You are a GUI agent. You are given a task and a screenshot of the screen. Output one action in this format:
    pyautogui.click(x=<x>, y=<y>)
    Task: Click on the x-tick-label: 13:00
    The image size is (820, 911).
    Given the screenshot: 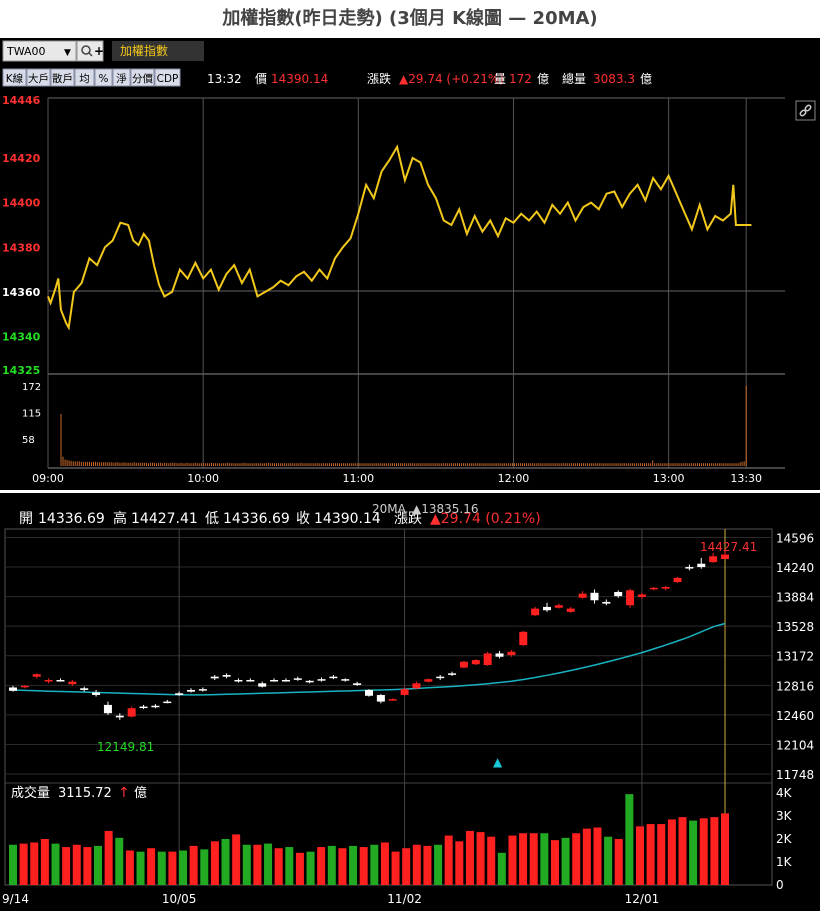 What is the action you would take?
    pyautogui.click(x=669, y=478)
    